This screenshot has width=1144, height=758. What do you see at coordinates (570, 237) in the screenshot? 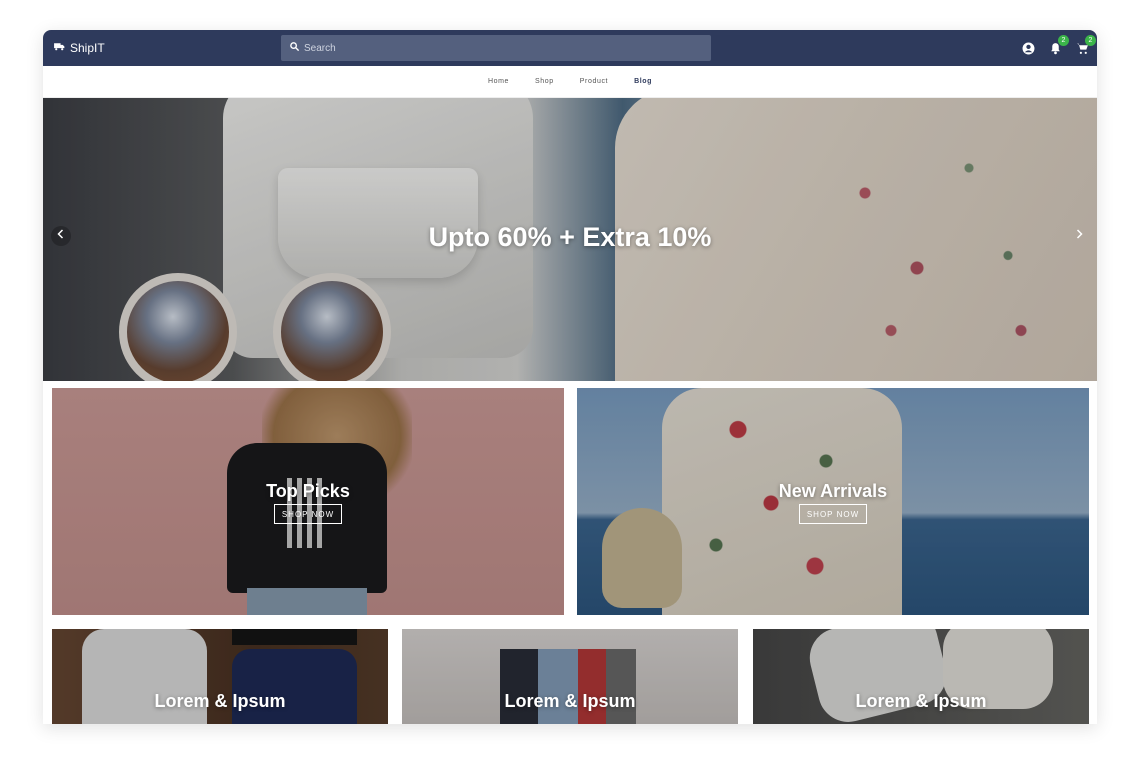
I see `hero-headline: Upto 60% + Extra 10%` at bounding box center [570, 237].